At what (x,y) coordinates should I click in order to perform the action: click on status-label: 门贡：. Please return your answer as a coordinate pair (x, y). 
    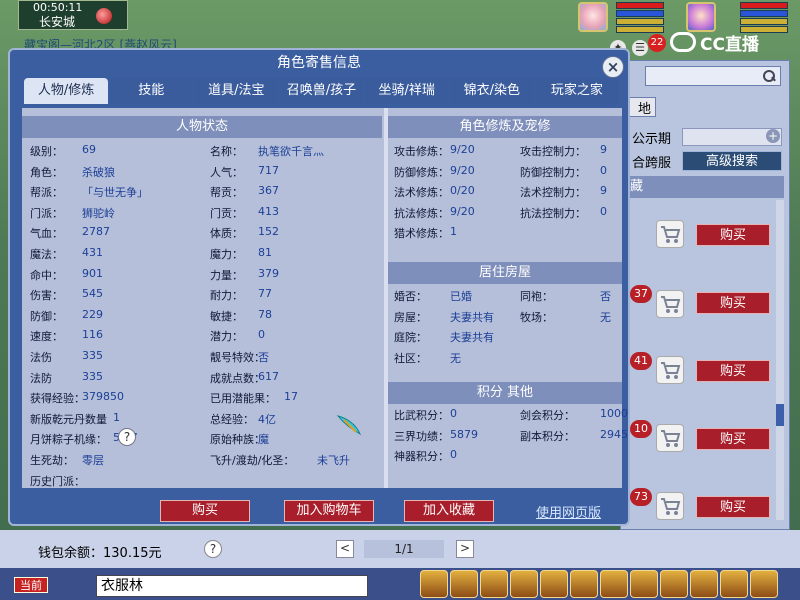
    Looking at the image, I should click on (226, 213).